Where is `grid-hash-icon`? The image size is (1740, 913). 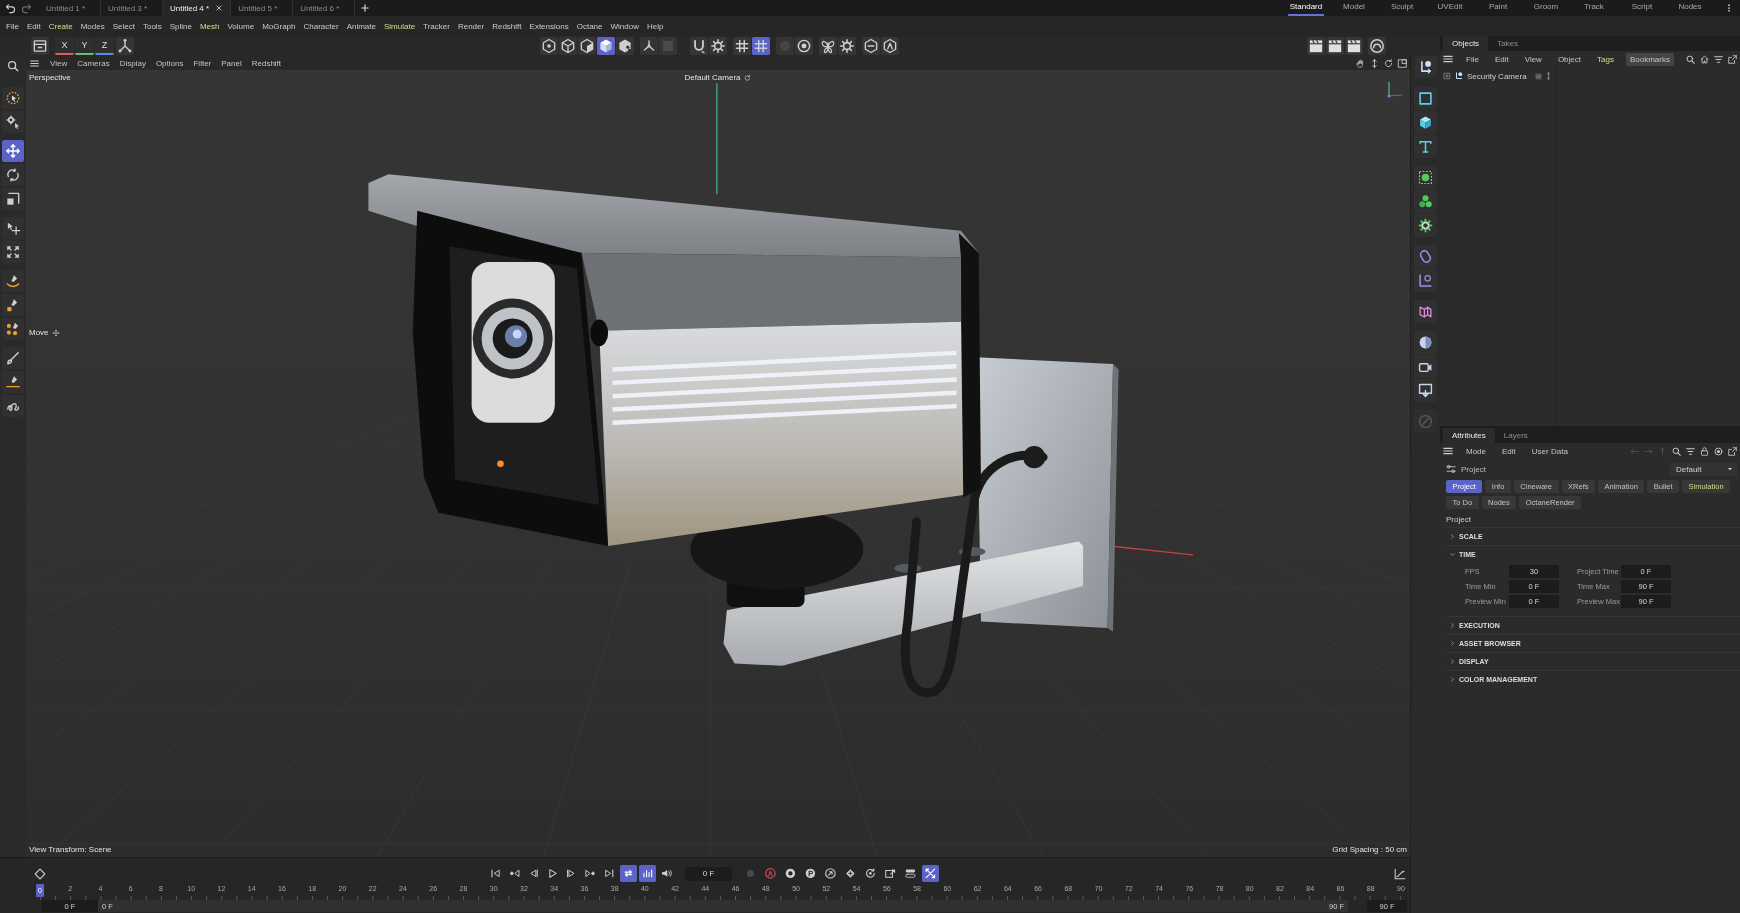 grid-hash-icon is located at coordinates (742, 46).